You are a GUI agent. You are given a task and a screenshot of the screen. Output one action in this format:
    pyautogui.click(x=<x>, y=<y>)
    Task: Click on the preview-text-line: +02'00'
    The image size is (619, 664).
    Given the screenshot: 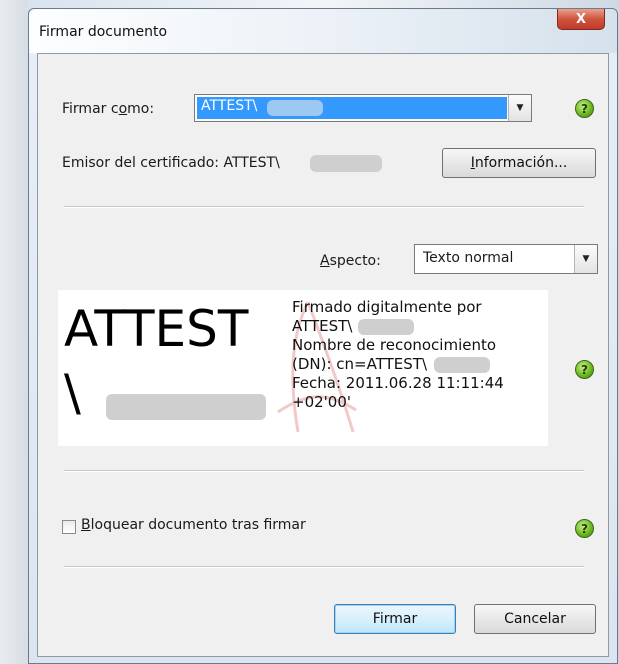 What is the action you would take?
    pyautogui.click(x=321, y=402)
    